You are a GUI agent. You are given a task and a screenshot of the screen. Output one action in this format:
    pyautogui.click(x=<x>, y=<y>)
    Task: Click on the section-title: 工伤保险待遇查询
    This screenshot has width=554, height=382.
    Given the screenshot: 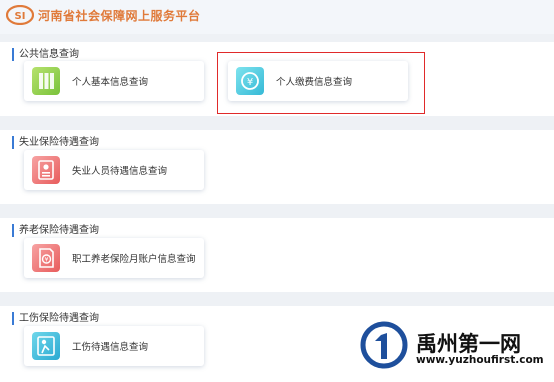 What is the action you would take?
    pyautogui.click(x=55, y=318)
    